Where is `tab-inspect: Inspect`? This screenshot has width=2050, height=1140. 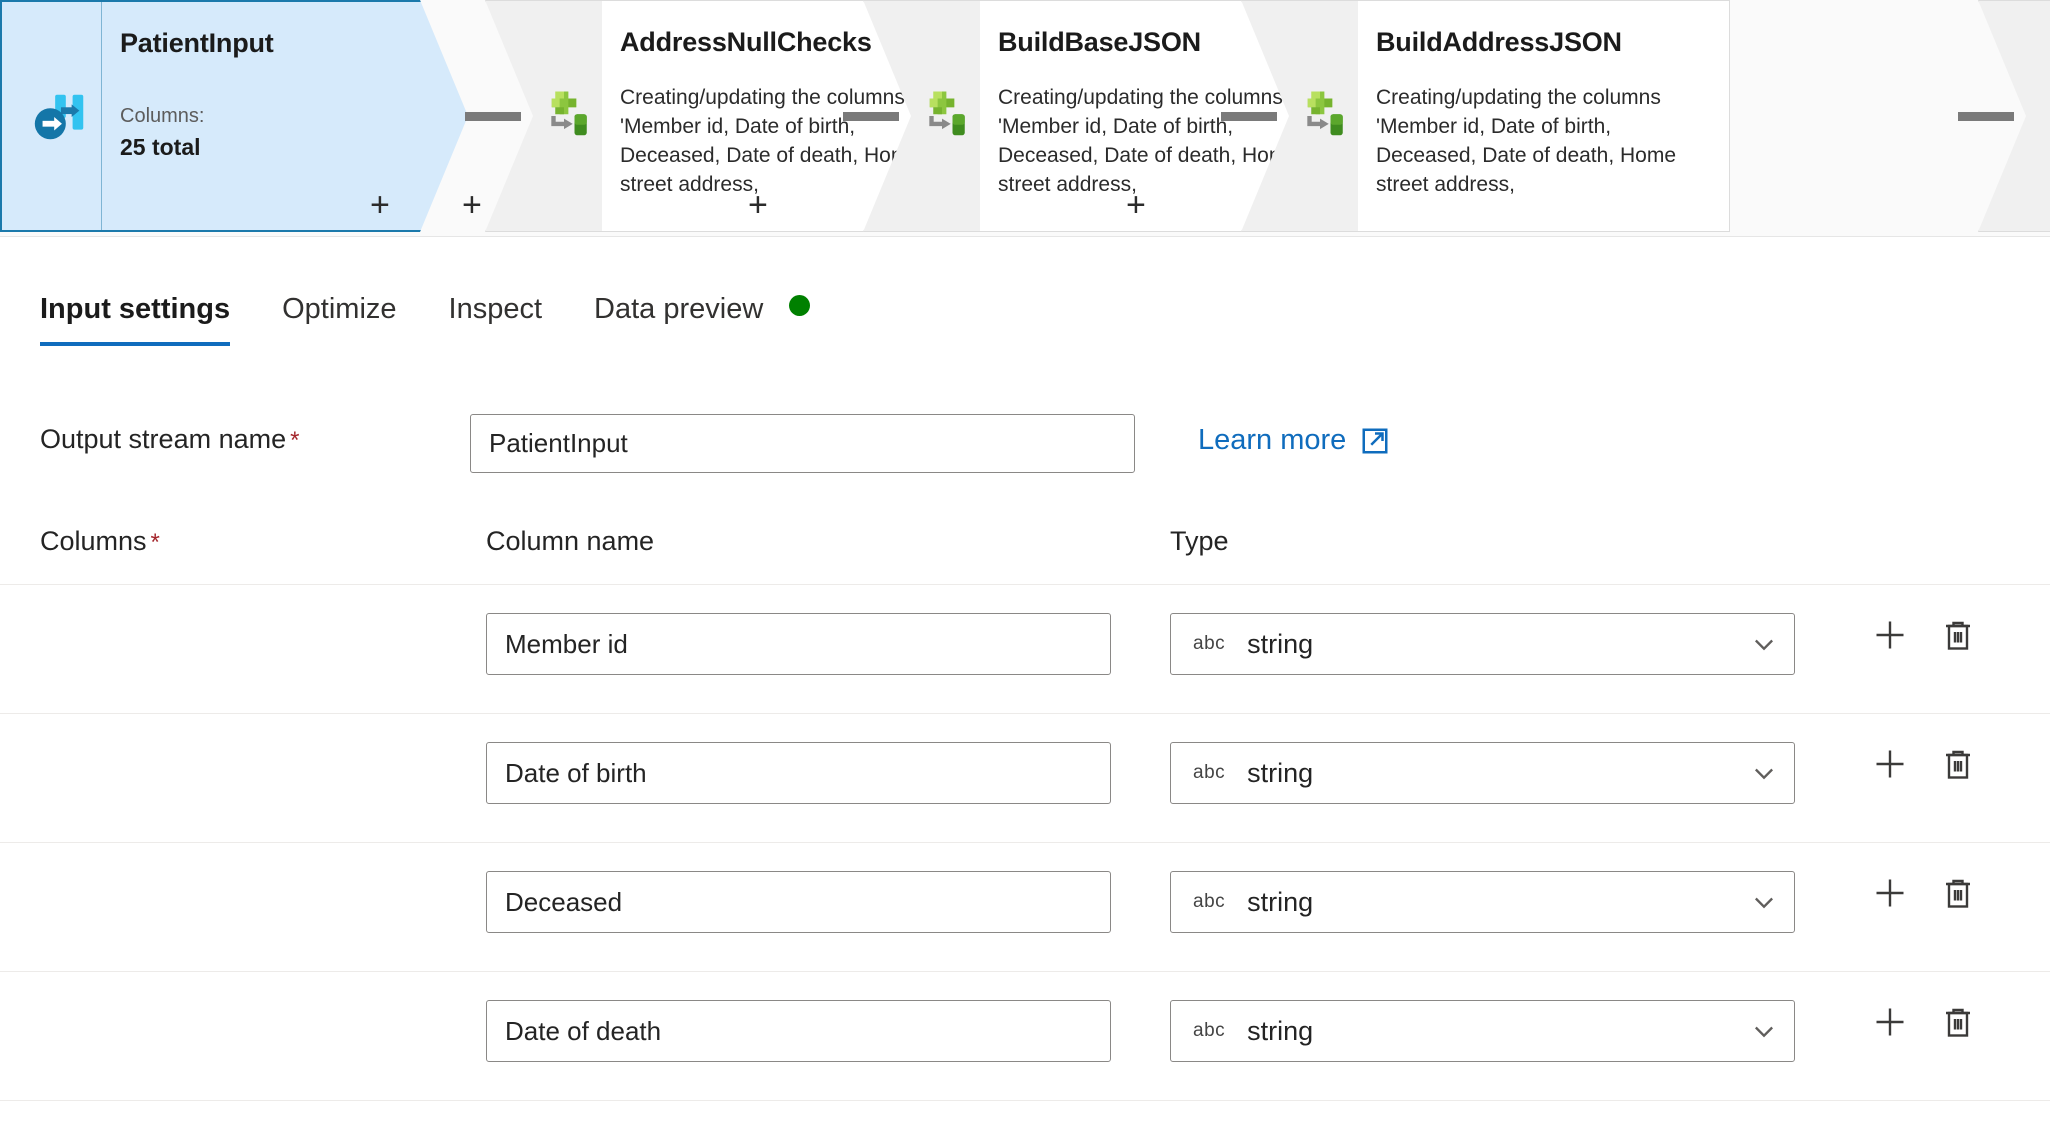
tab-inspect: Inspect is located at coordinates (496, 319).